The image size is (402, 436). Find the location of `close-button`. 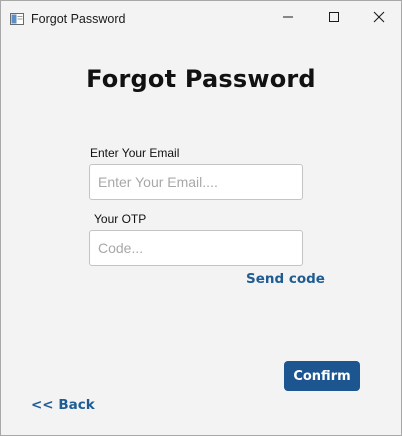

close-button is located at coordinates (379, 19).